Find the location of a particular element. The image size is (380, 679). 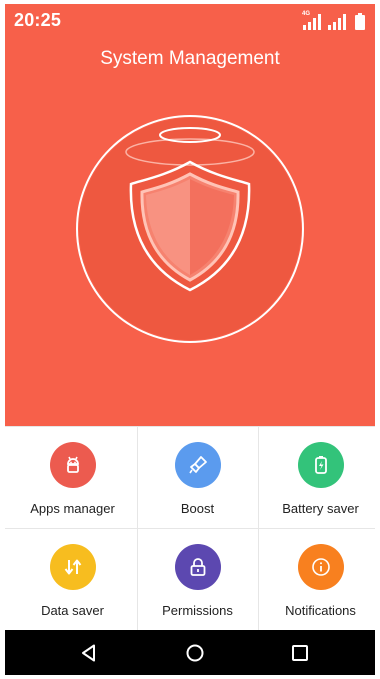

signal-icon: 4G is located at coordinates (312, 20).